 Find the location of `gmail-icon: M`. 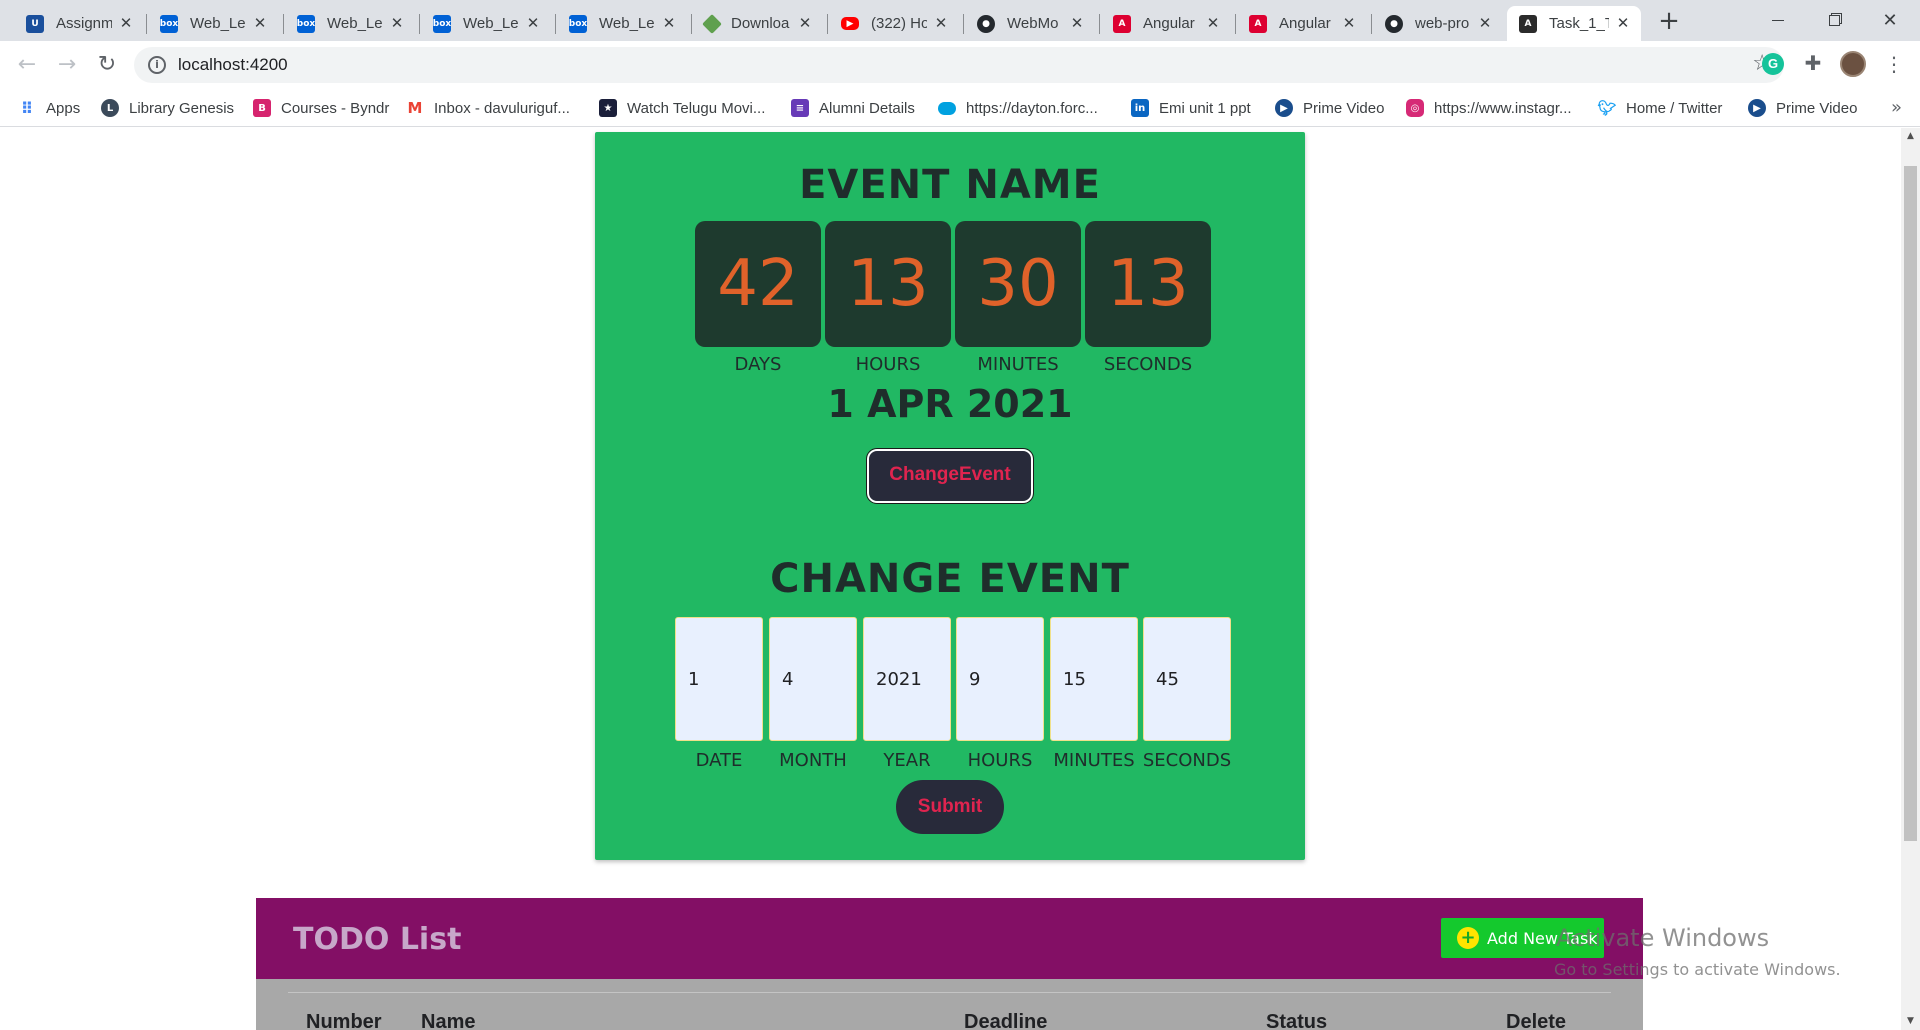

gmail-icon: M is located at coordinates (415, 108).